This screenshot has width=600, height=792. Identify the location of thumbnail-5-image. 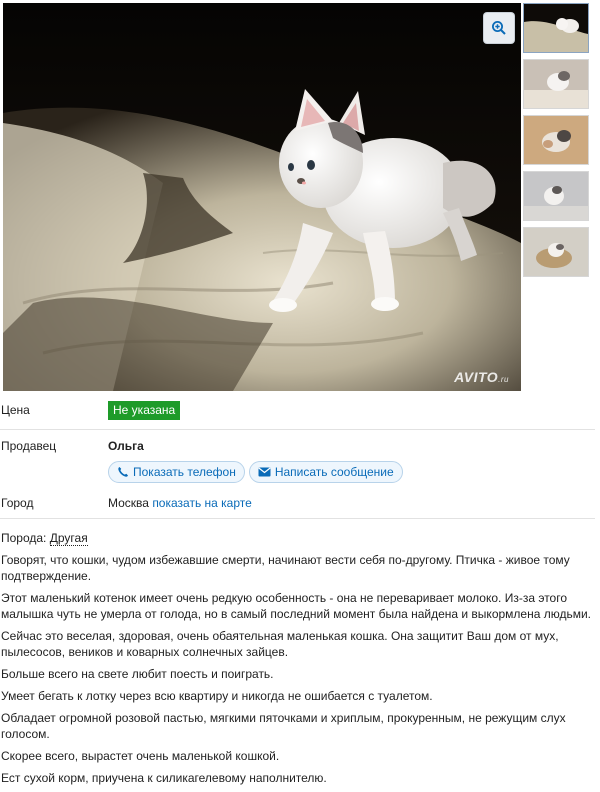
(556, 252).